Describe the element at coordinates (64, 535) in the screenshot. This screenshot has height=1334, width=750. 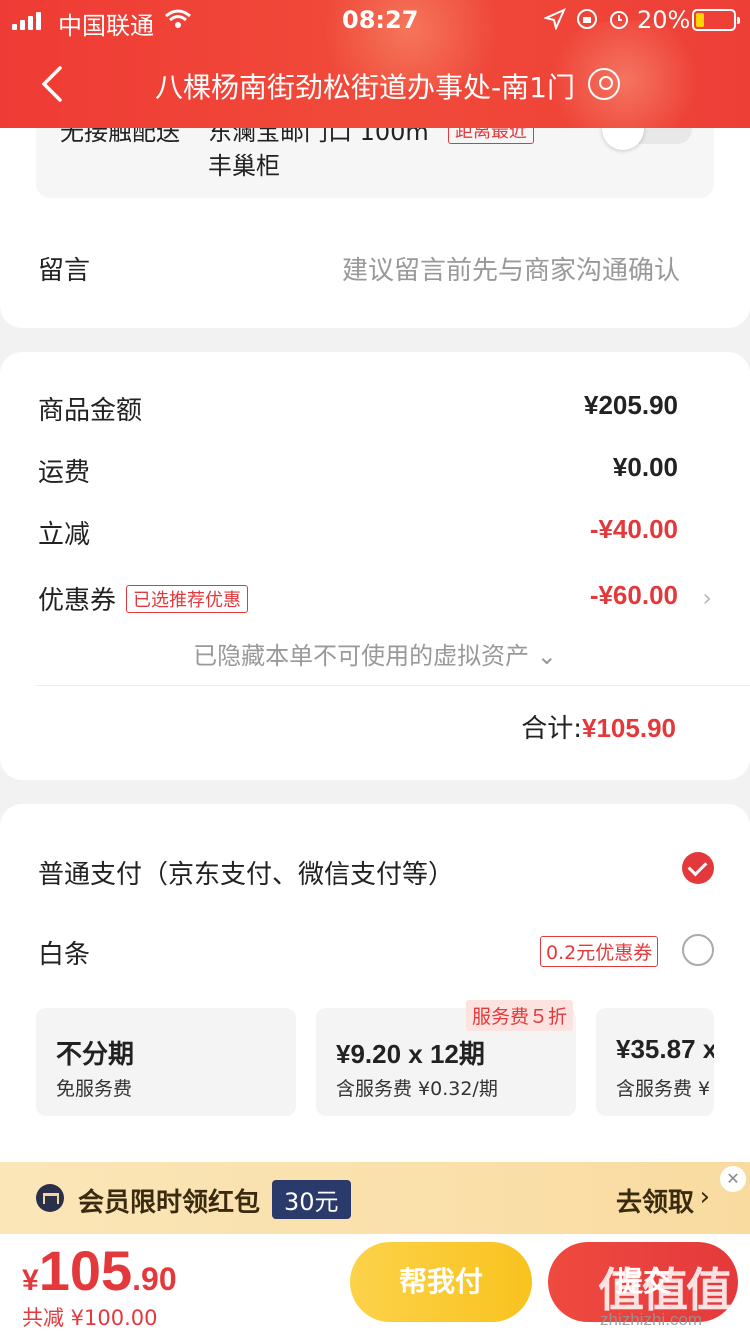
I see `discount-label: 立减` at that location.